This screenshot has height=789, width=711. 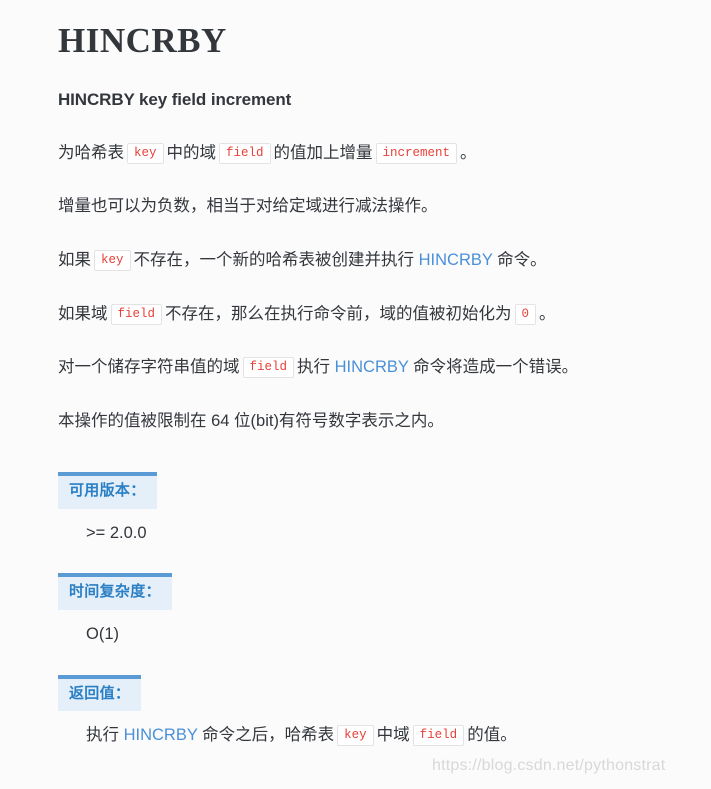 I want to click on text-run: 本操作的值被限制在 64 位(bit)有符号数字表示之内。, so click(x=251, y=420).